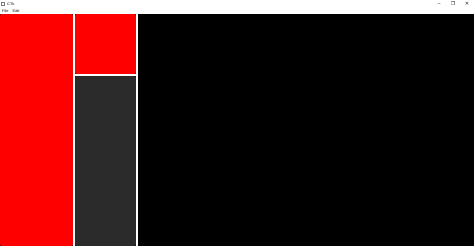  What do you see at coordinates (105, 161) in the screenshot?
I see `dark-panel` at bounding box center [105, 161].